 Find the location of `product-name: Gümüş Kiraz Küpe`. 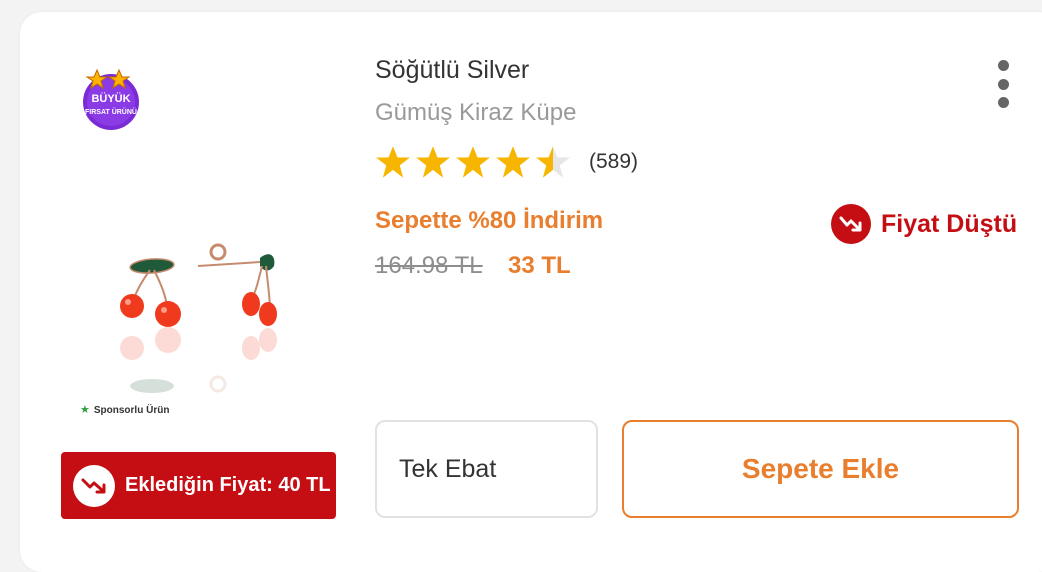

product-name: Gümüş Kiraz Küpe is located at coordinates (475, 113).